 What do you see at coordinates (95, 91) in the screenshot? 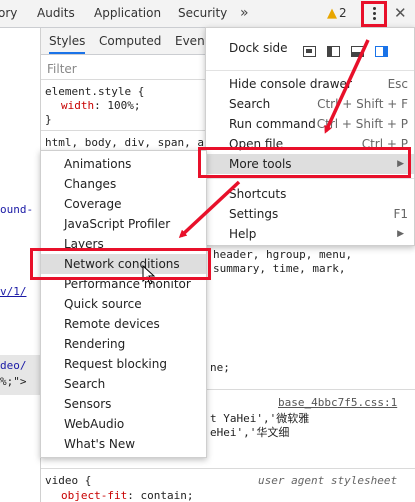
I see `element-style-selector: element.style {` at bounding box center [95, 91].